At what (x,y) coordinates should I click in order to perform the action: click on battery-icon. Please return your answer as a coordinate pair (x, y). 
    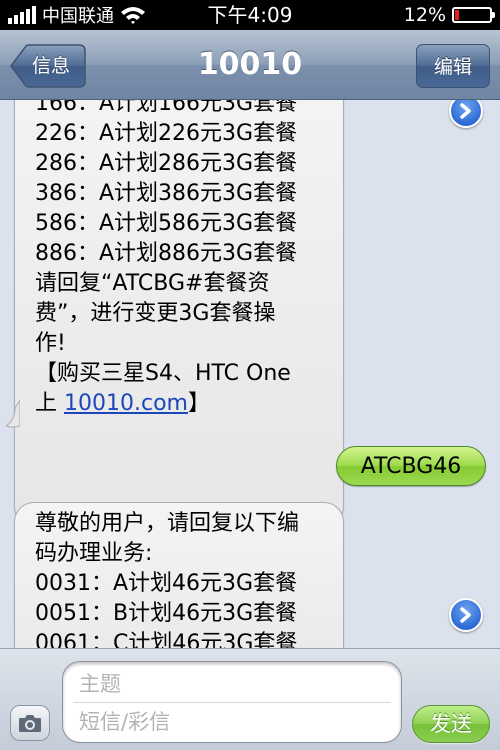
    Looking at the image, I should click on (473, 15).